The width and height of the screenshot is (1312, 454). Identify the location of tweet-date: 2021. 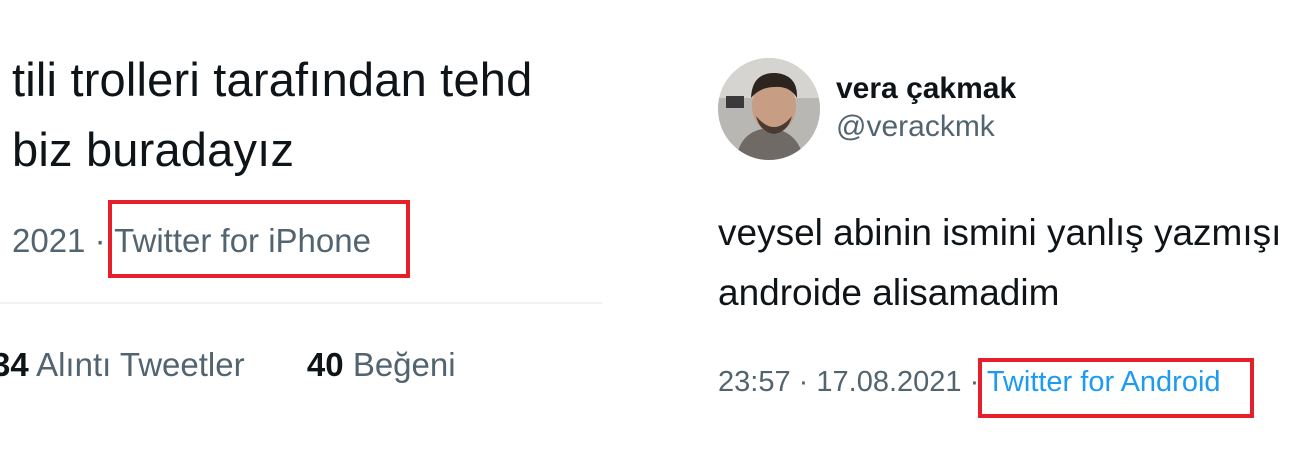
(48, 240).